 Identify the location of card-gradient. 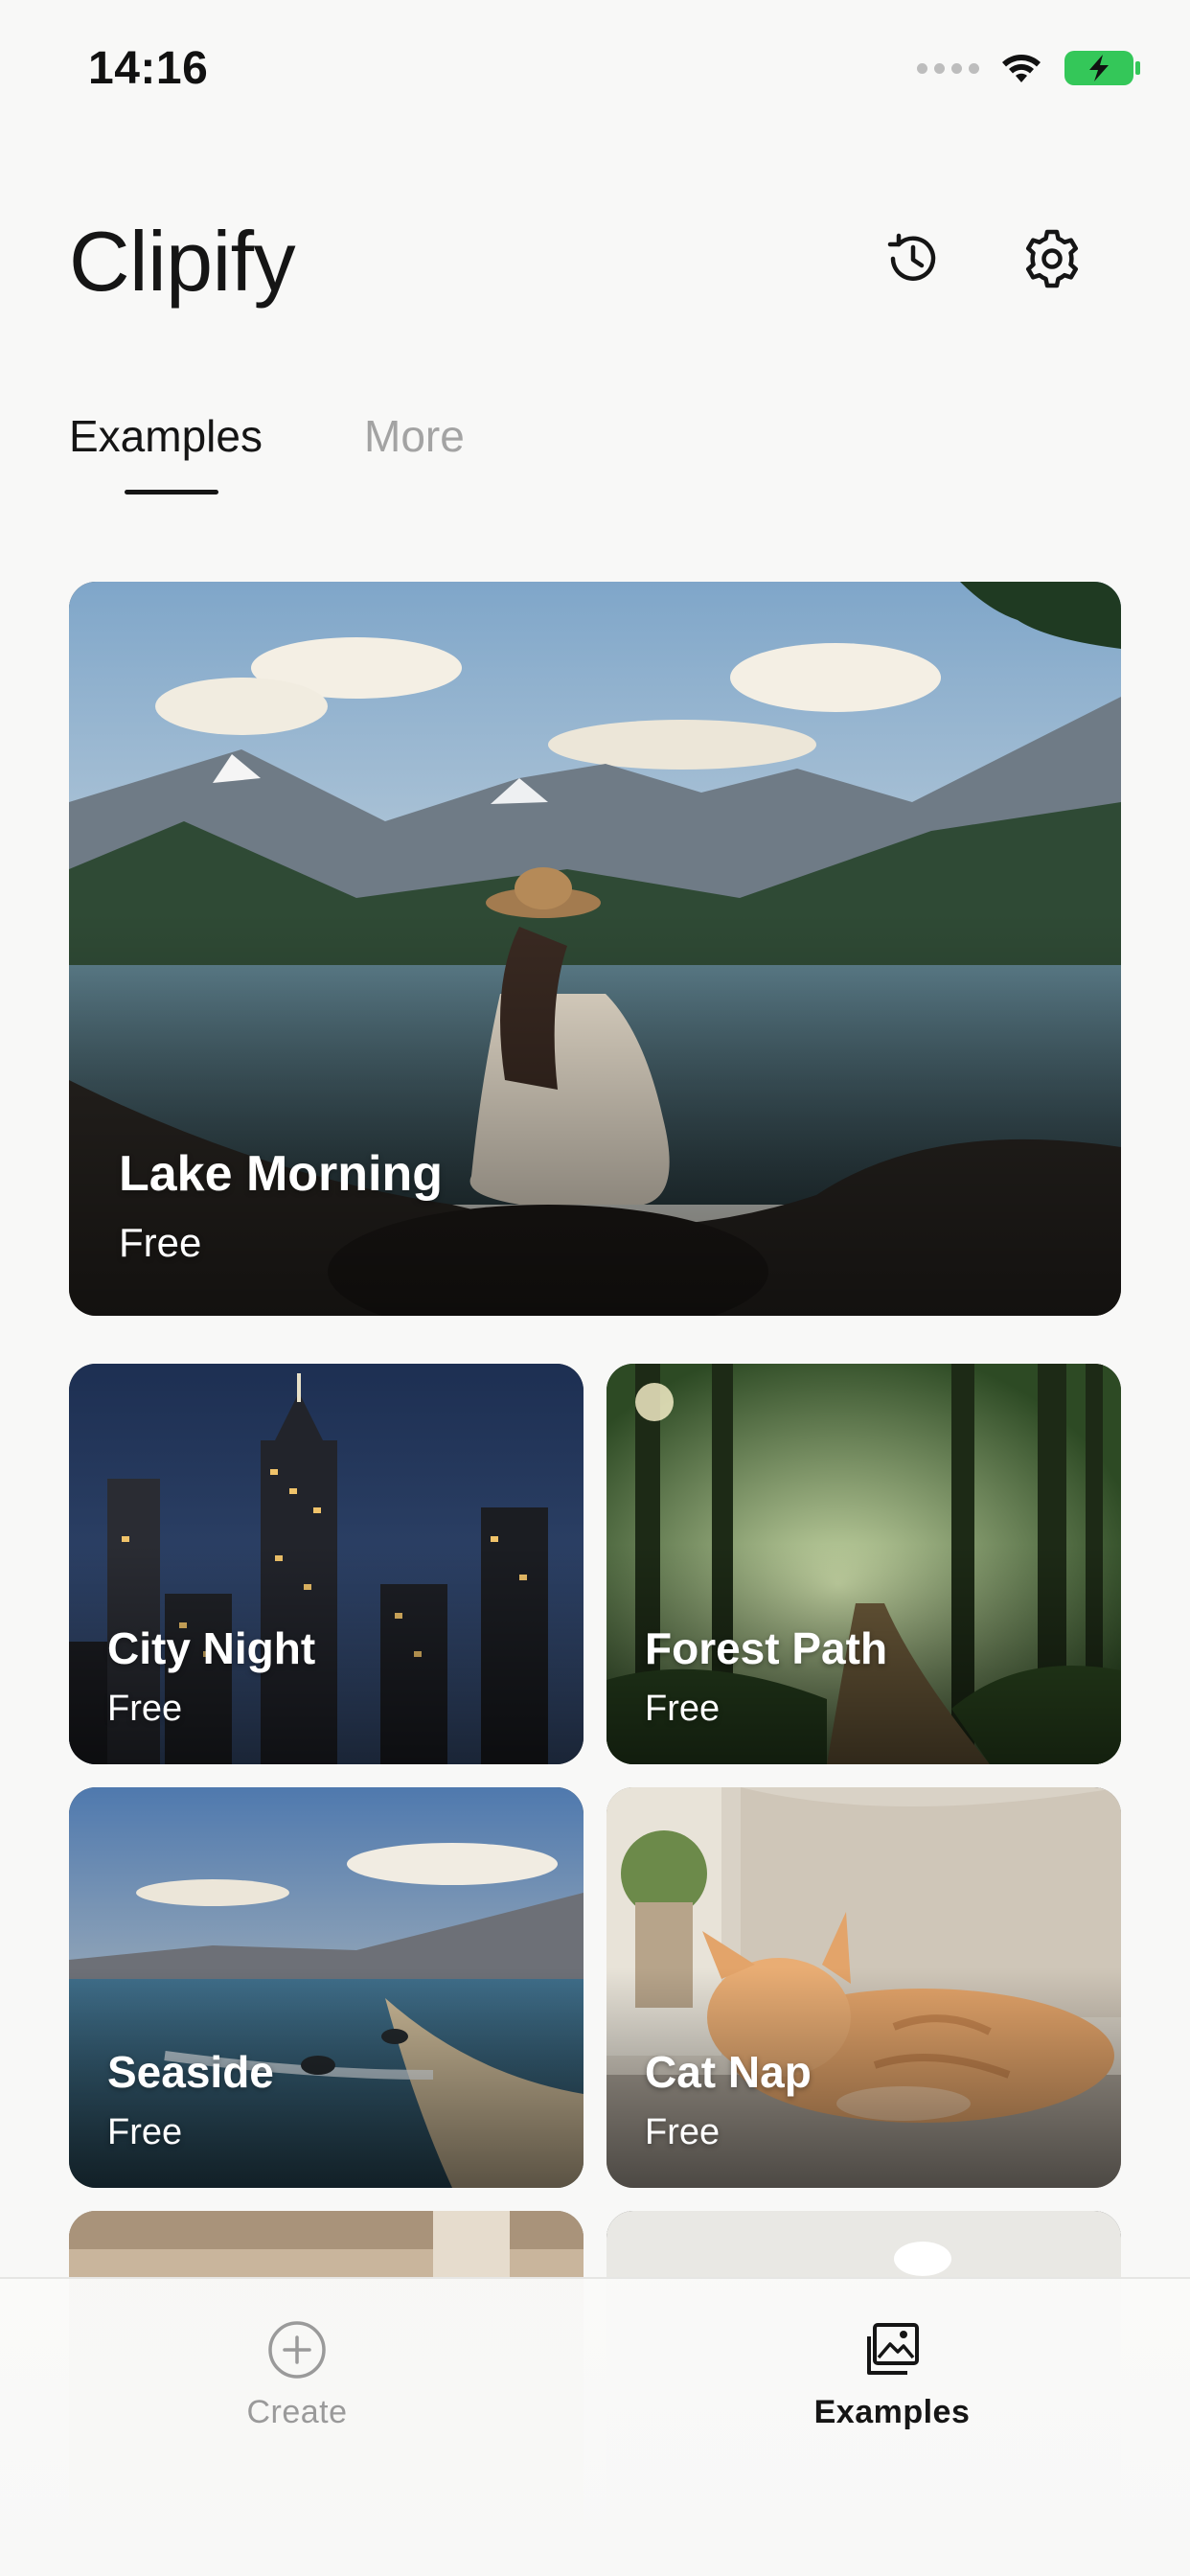
(595, 1113).